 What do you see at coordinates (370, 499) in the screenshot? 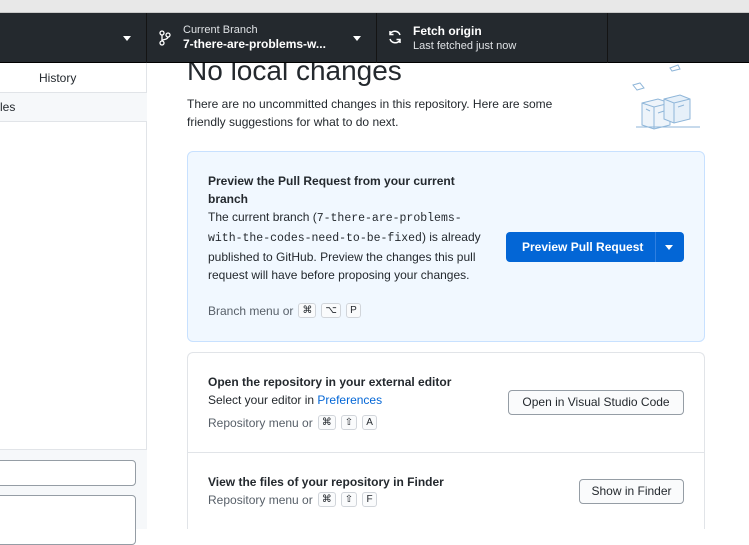
I see `kbd-key: F` at bounding box center [370, 499].